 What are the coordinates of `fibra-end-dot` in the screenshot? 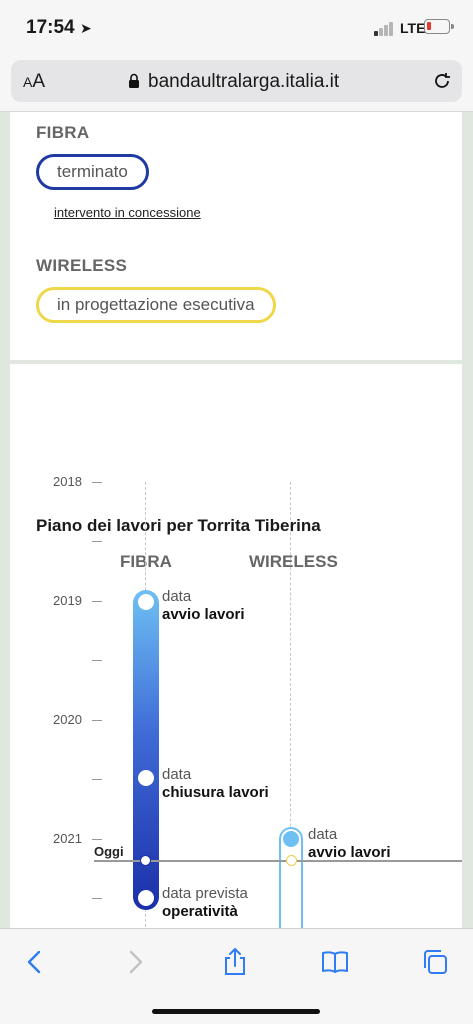 It's located at (146, 778).